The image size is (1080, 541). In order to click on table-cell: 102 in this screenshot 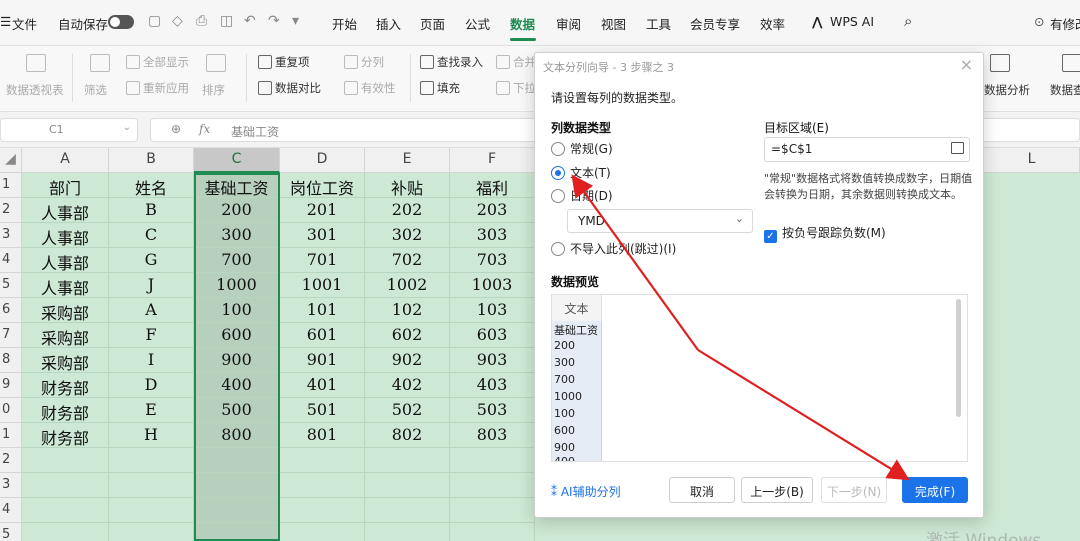, I will do `click(407, 310)`.